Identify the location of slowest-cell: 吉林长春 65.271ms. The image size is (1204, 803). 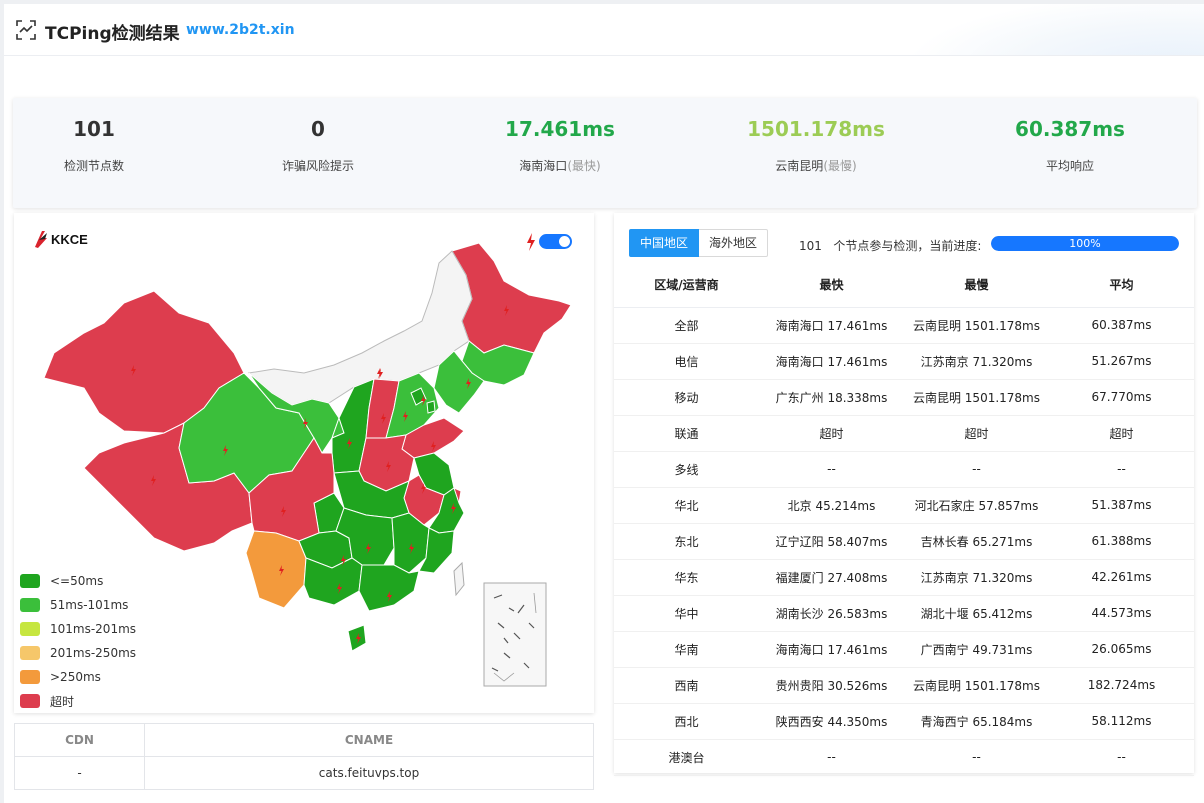
(976, 541).